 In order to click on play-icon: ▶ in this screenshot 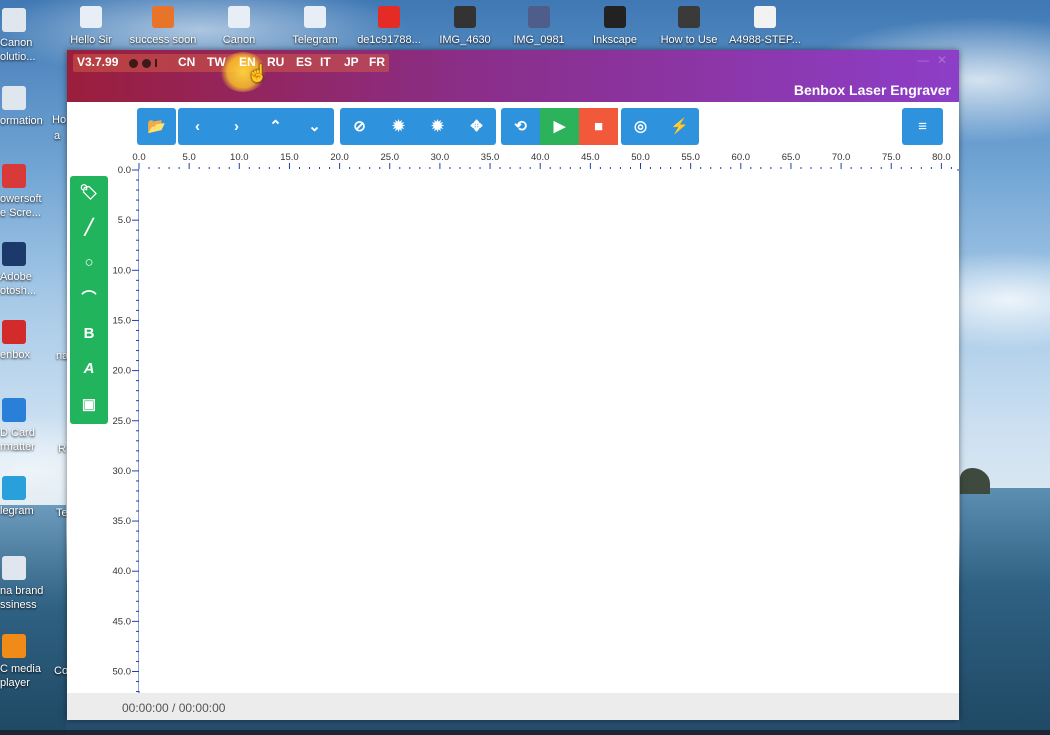, I will do `click(559, 126)`.